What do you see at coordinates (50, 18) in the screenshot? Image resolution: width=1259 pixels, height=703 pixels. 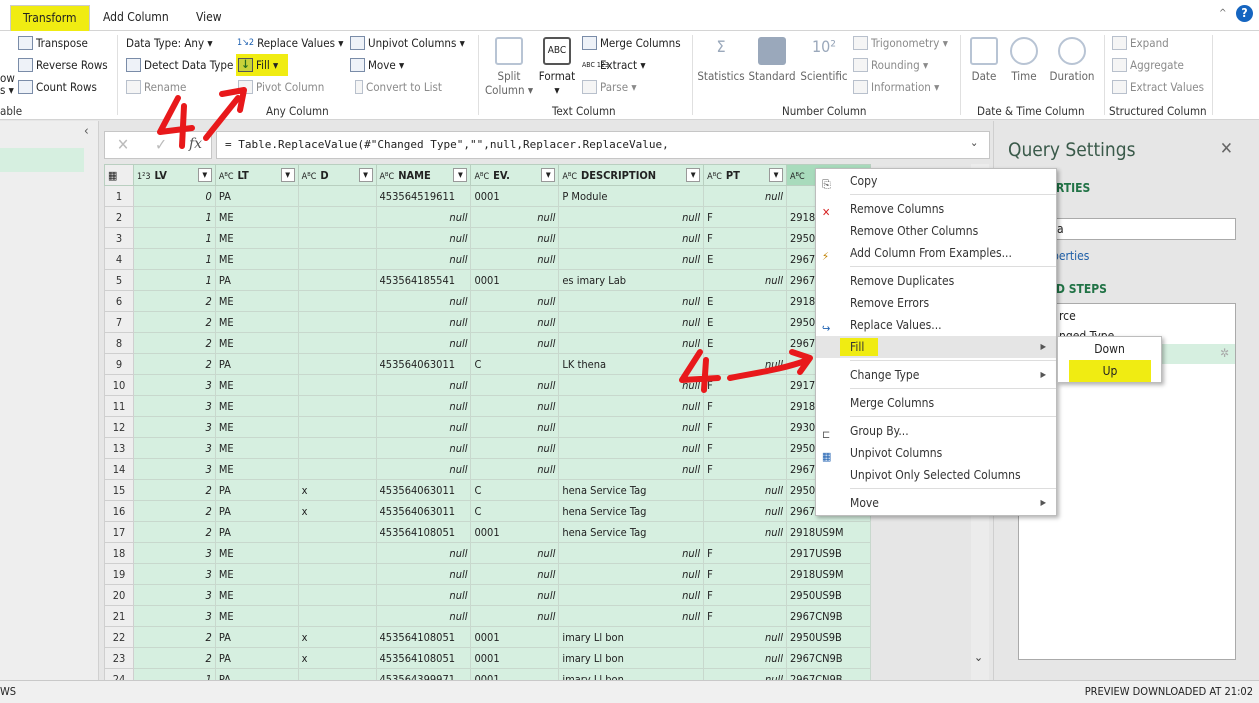 I see `tab-transform: Transform` at bounding box center [50, 18].